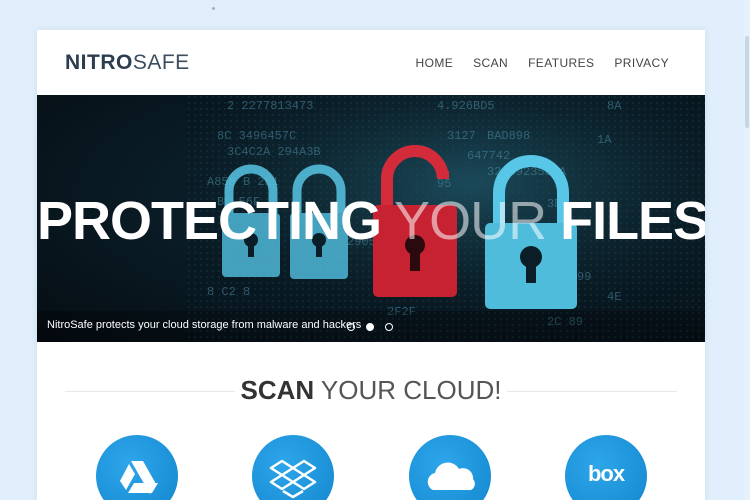 The image size is (750, 500). I want to click on google-drive-icon, so click(139, 477).